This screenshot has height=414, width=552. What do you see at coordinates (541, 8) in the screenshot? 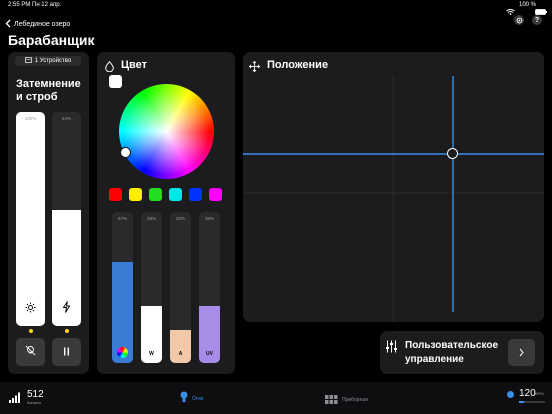
I see `battery-icon` at bounding box center [541, 8].